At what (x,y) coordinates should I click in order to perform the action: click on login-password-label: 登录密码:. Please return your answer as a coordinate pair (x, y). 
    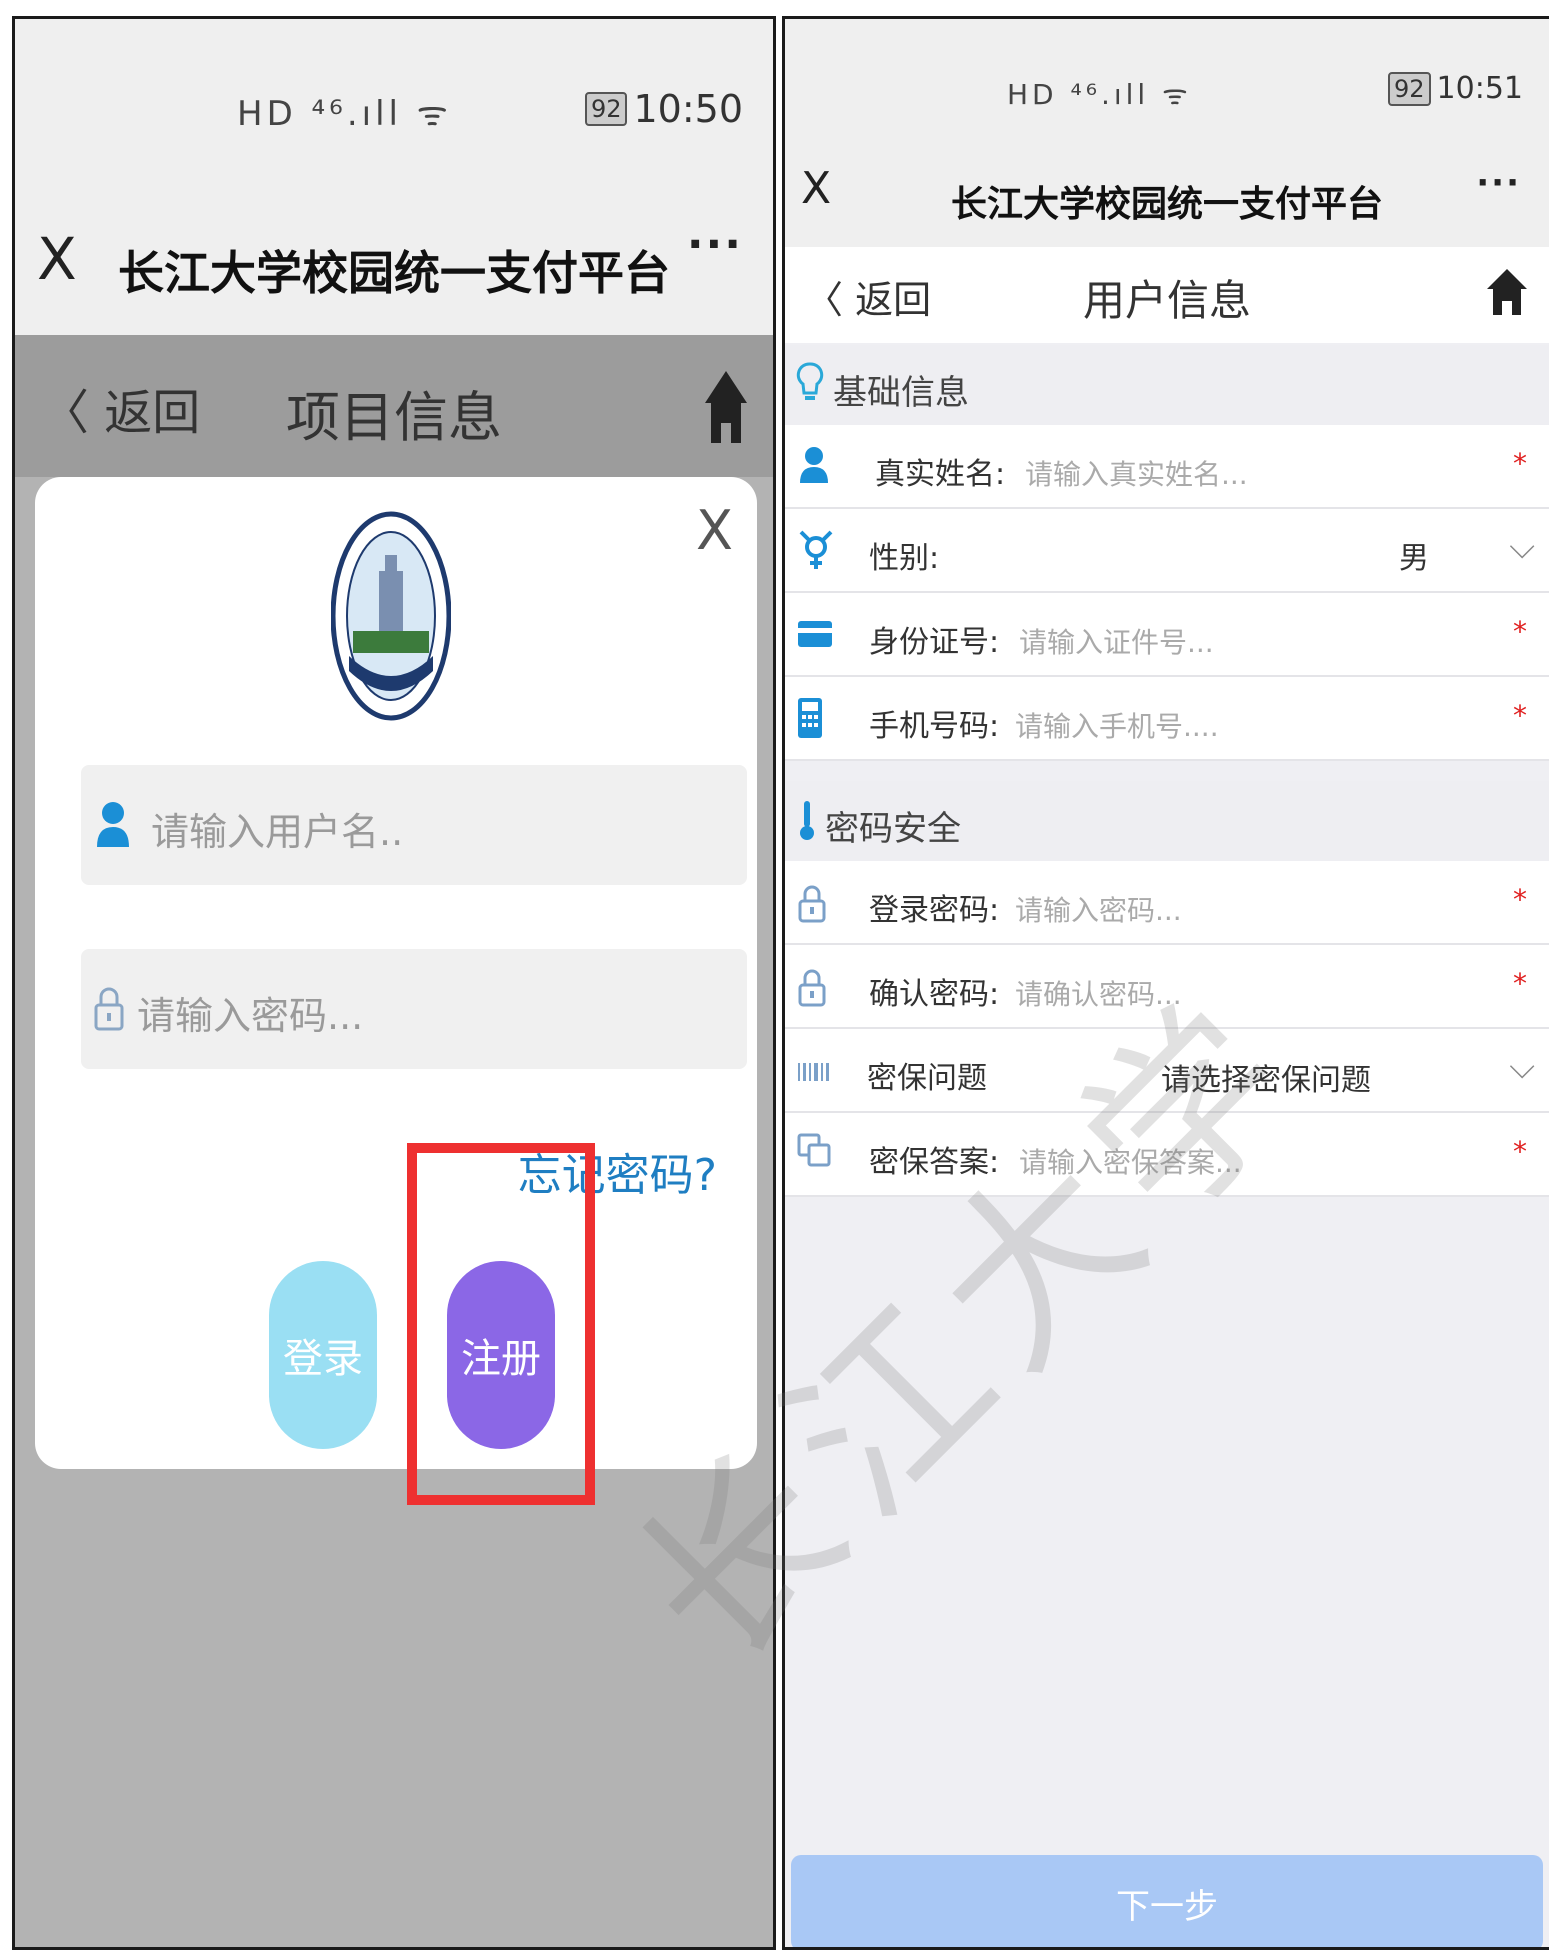
    Looking at the image, I should click on (934, 910).